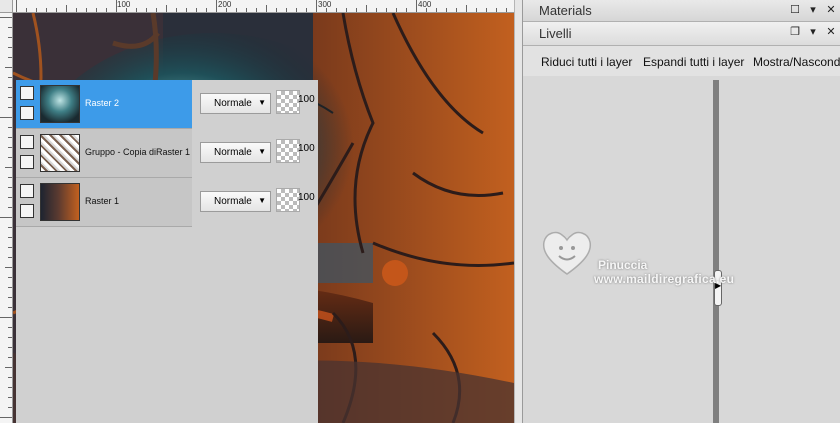  I want to click on horizontal-ruler: 100 200 300 400, so click(257, 6).